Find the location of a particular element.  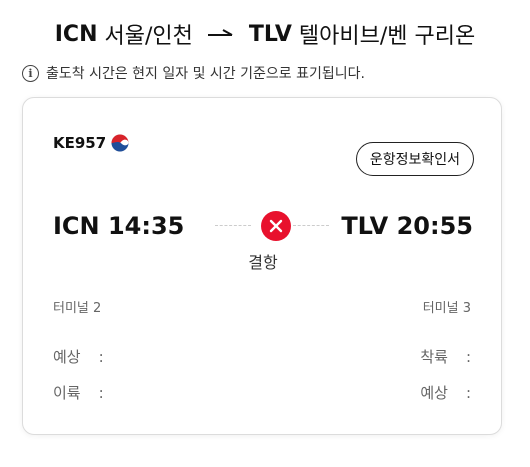

time-notice-text: 출도착 시간은 현지 일자 및 시간 기준으로 표기됩니다. is located at coordinates (205, 74).